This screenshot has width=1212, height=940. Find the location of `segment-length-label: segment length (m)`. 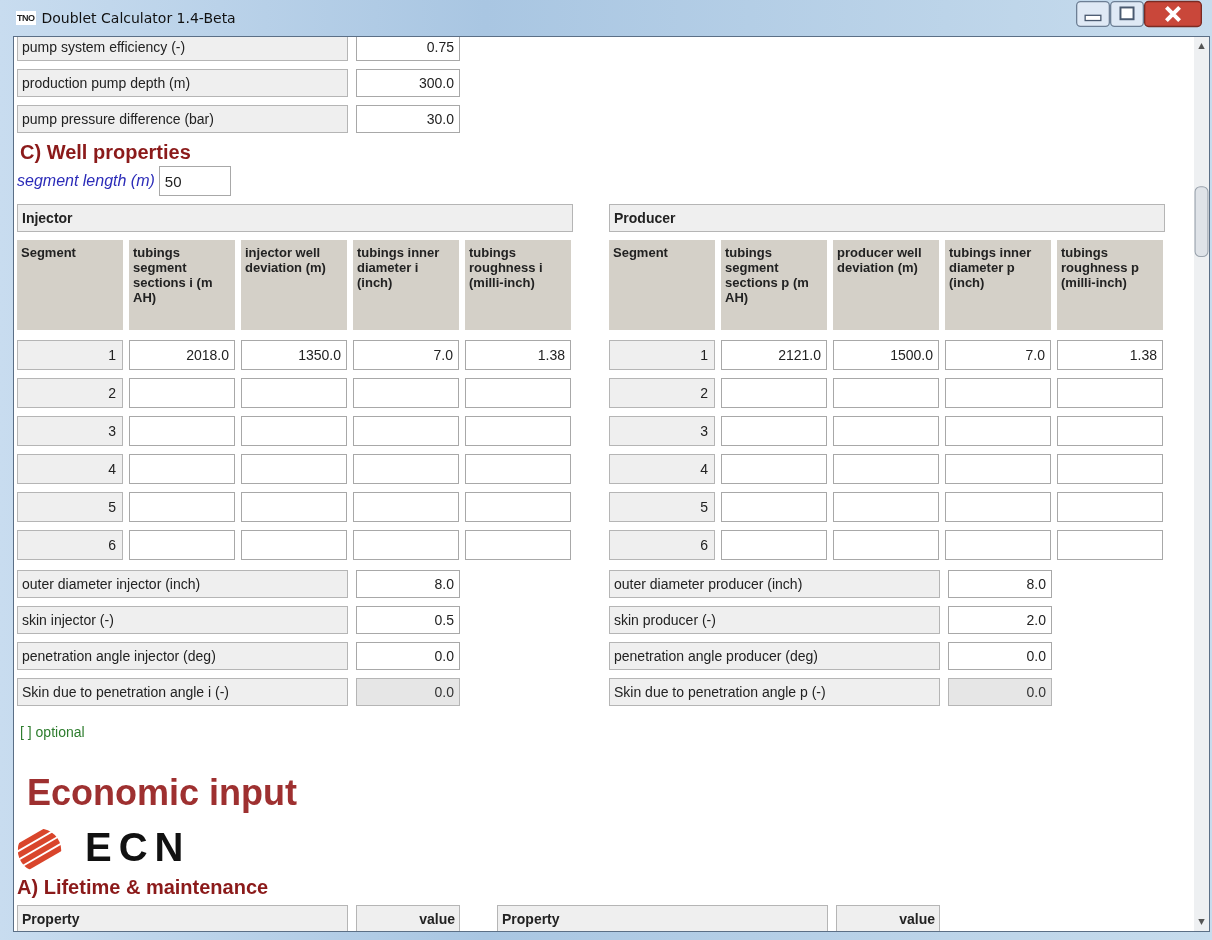

segment-length-label: segment length (m) is located at coordinates (86, 181).